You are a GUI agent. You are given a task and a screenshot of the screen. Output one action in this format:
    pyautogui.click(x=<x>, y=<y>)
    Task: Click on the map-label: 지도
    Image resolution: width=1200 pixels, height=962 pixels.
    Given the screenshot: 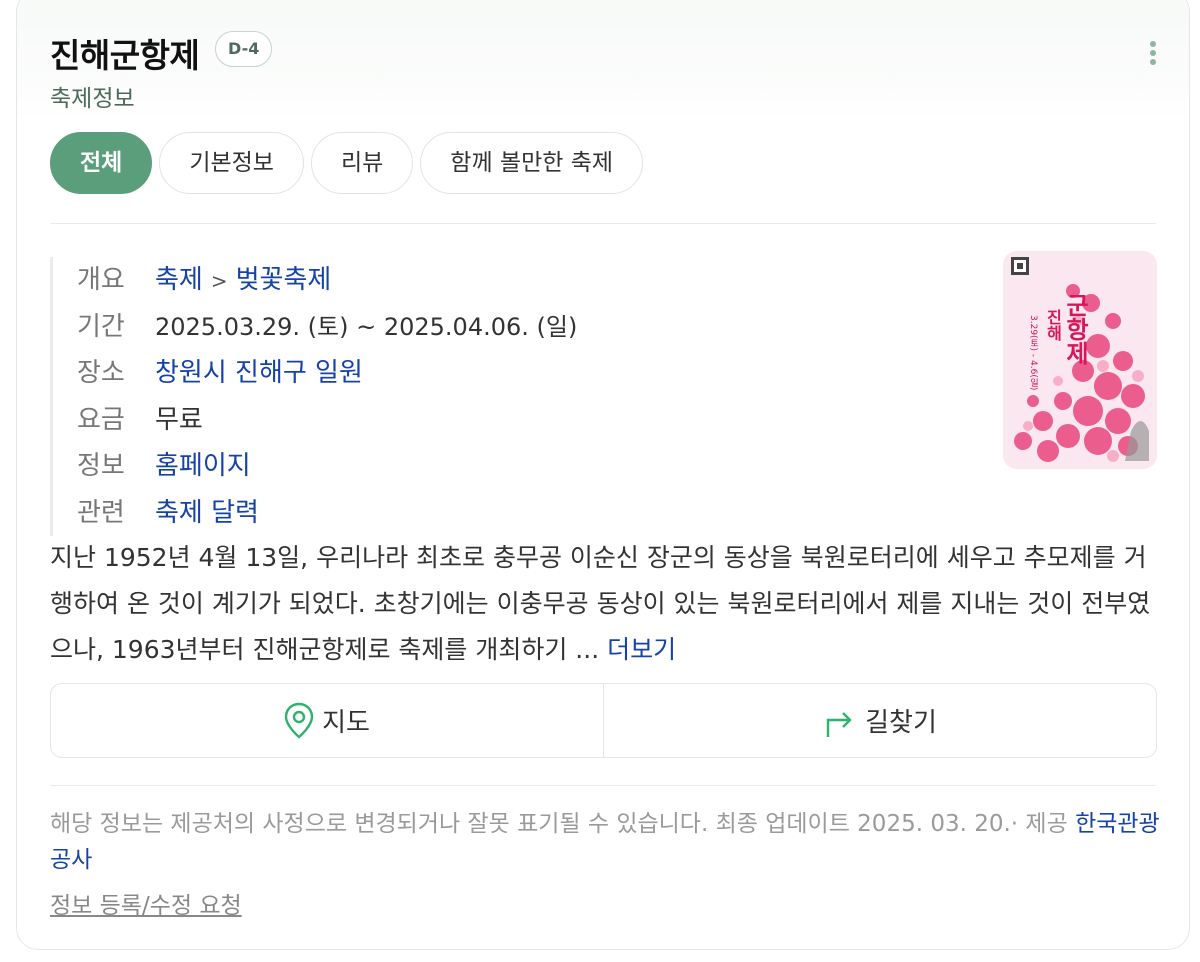 What is the action you would take?
    pyautogui.click(x=346, y=723)
    